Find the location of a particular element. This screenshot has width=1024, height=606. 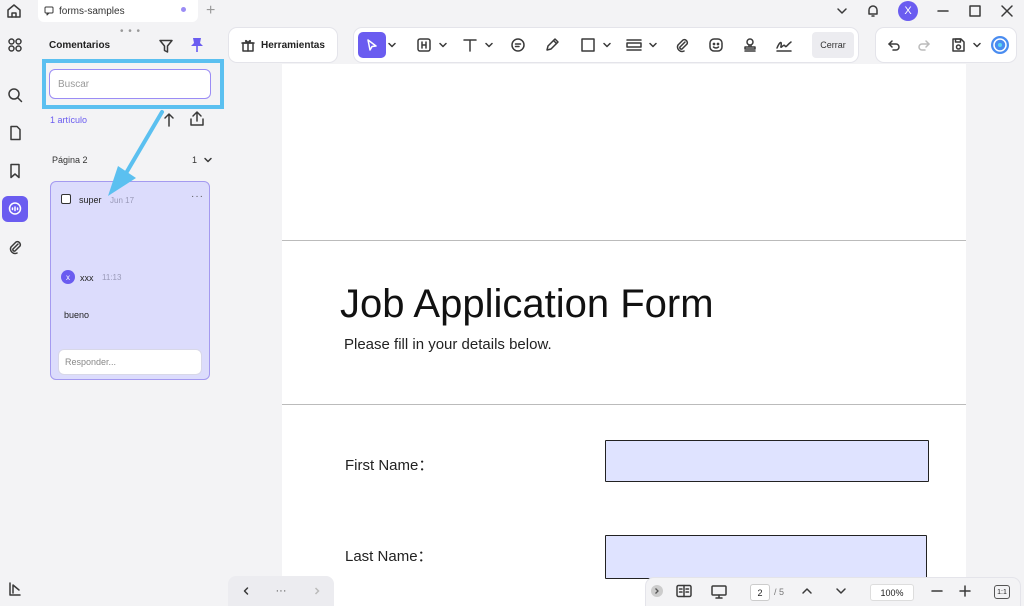

attachment-icon is located at coordinates (15, 247).